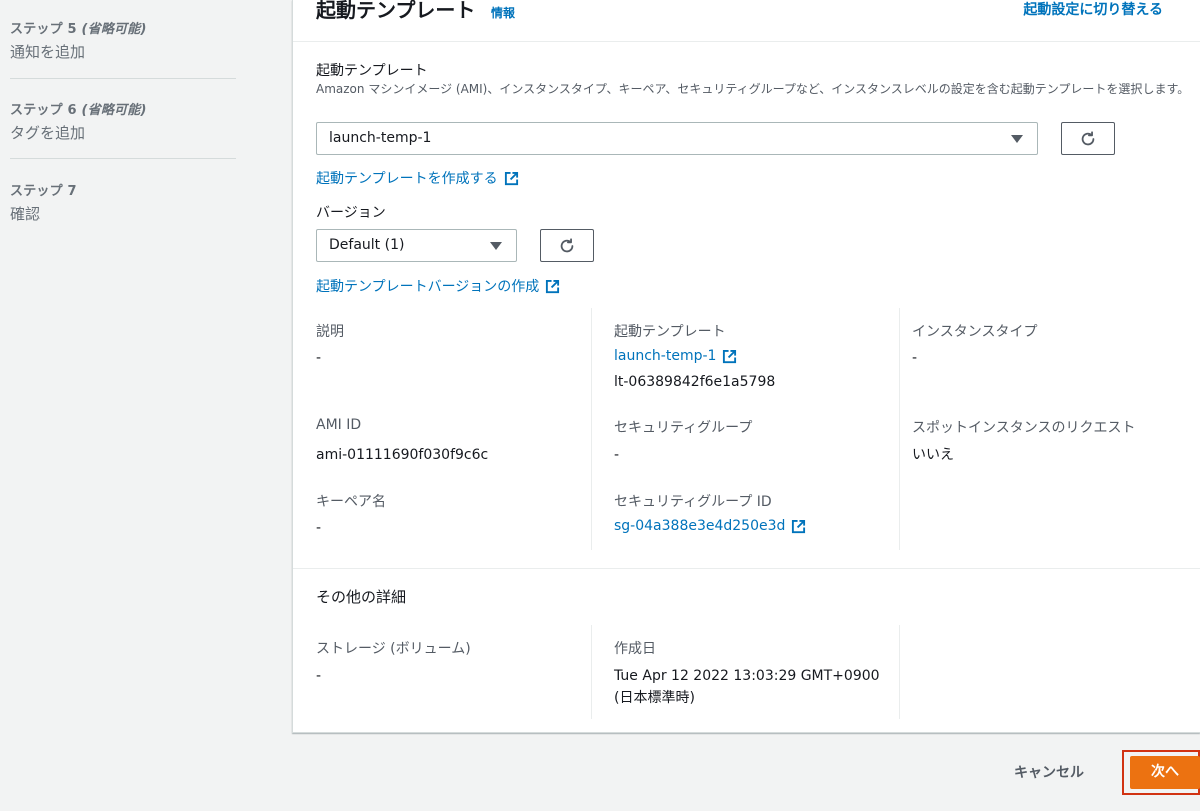 The image size is (1200, 811). Describe the element at coordinates (43, 191) in the screenshot. I see `step-7-number: ステップ 7` at that location.